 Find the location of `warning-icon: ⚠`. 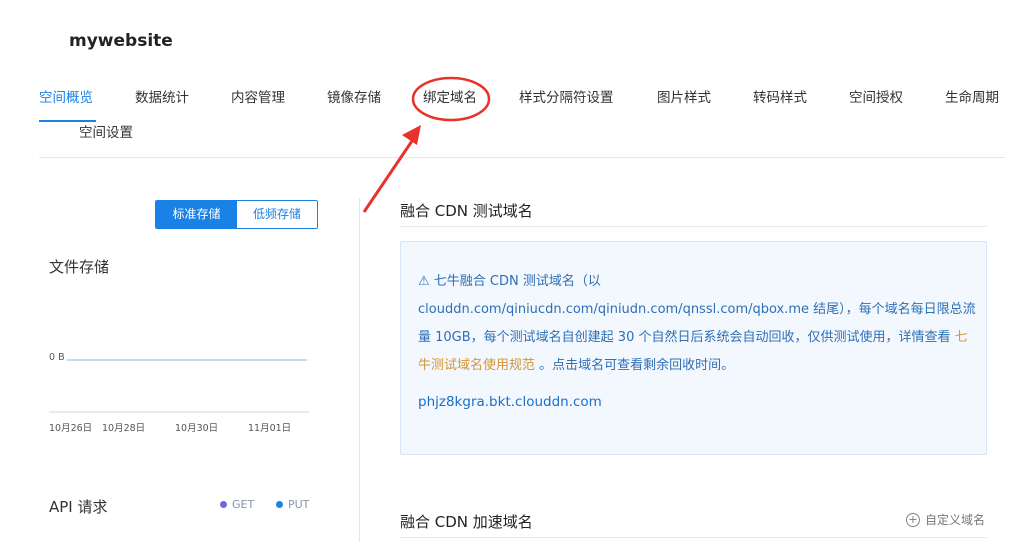

warning-icon: ⚠ is located at coordinates (424, 281).